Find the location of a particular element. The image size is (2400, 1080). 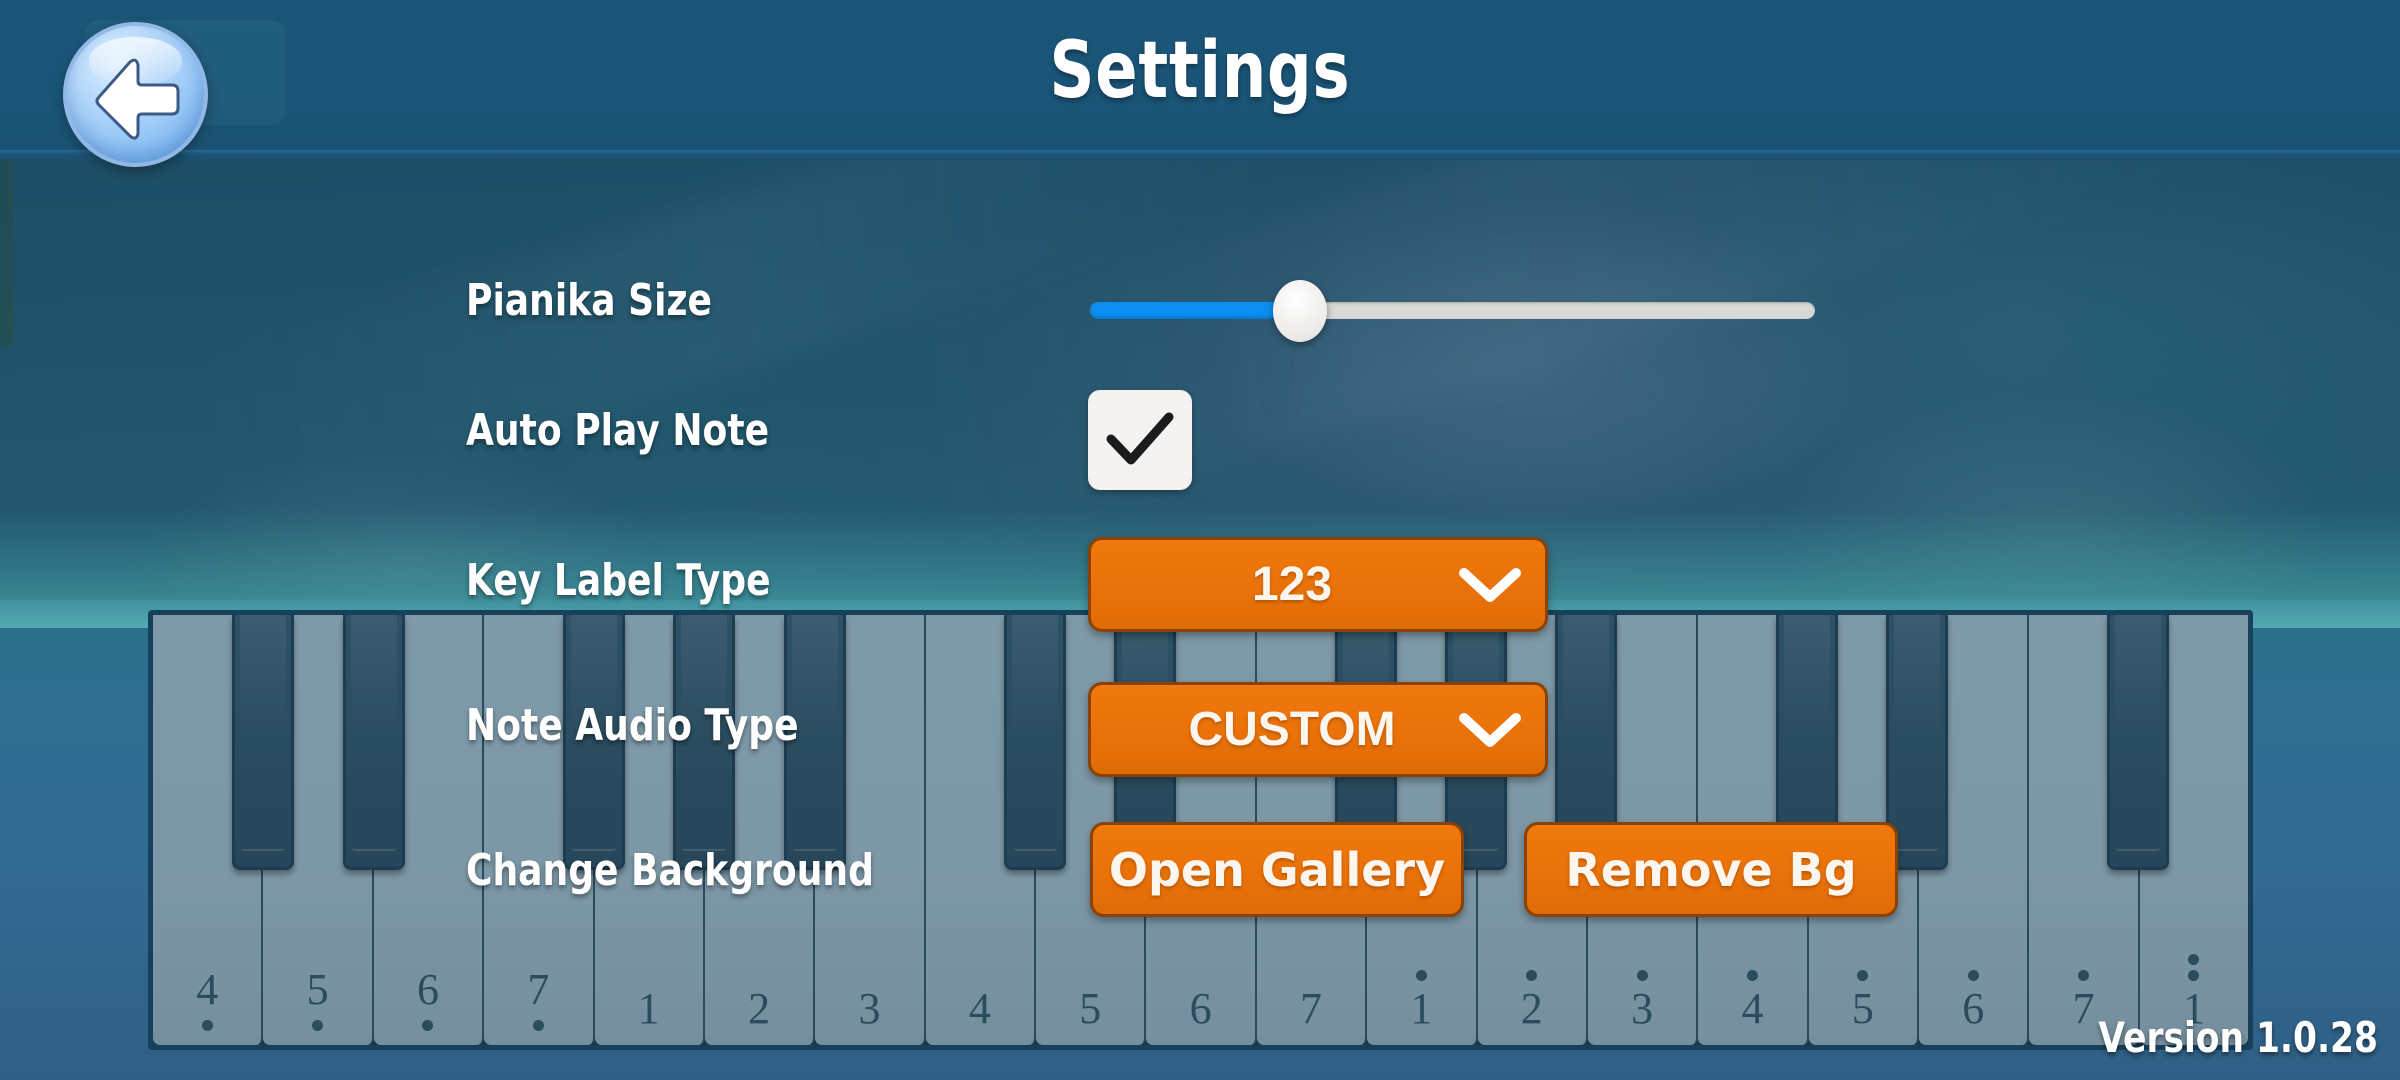

top-bar-underline is located at coordinates (1200, 153).